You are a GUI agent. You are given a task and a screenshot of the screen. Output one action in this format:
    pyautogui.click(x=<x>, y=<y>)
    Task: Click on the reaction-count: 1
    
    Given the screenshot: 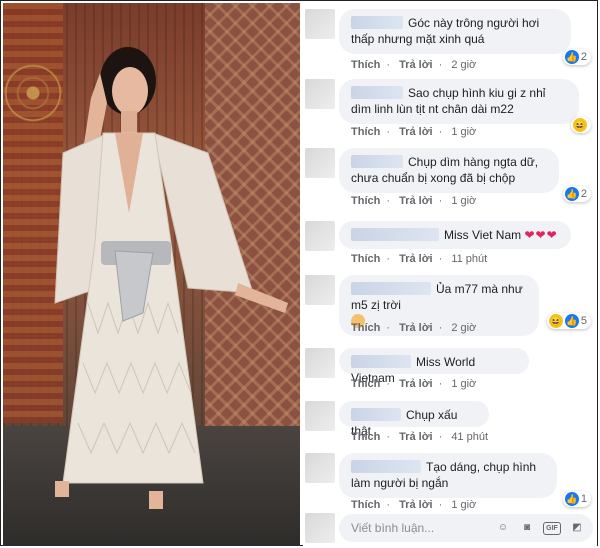 What is the action you would take?
    pyautogui.click(x=583, y=499)
    